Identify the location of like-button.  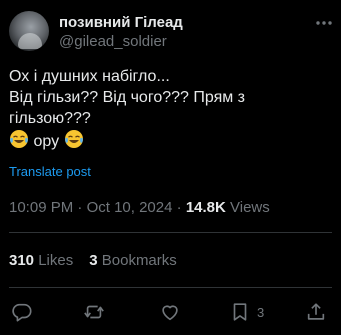
(170, 312).